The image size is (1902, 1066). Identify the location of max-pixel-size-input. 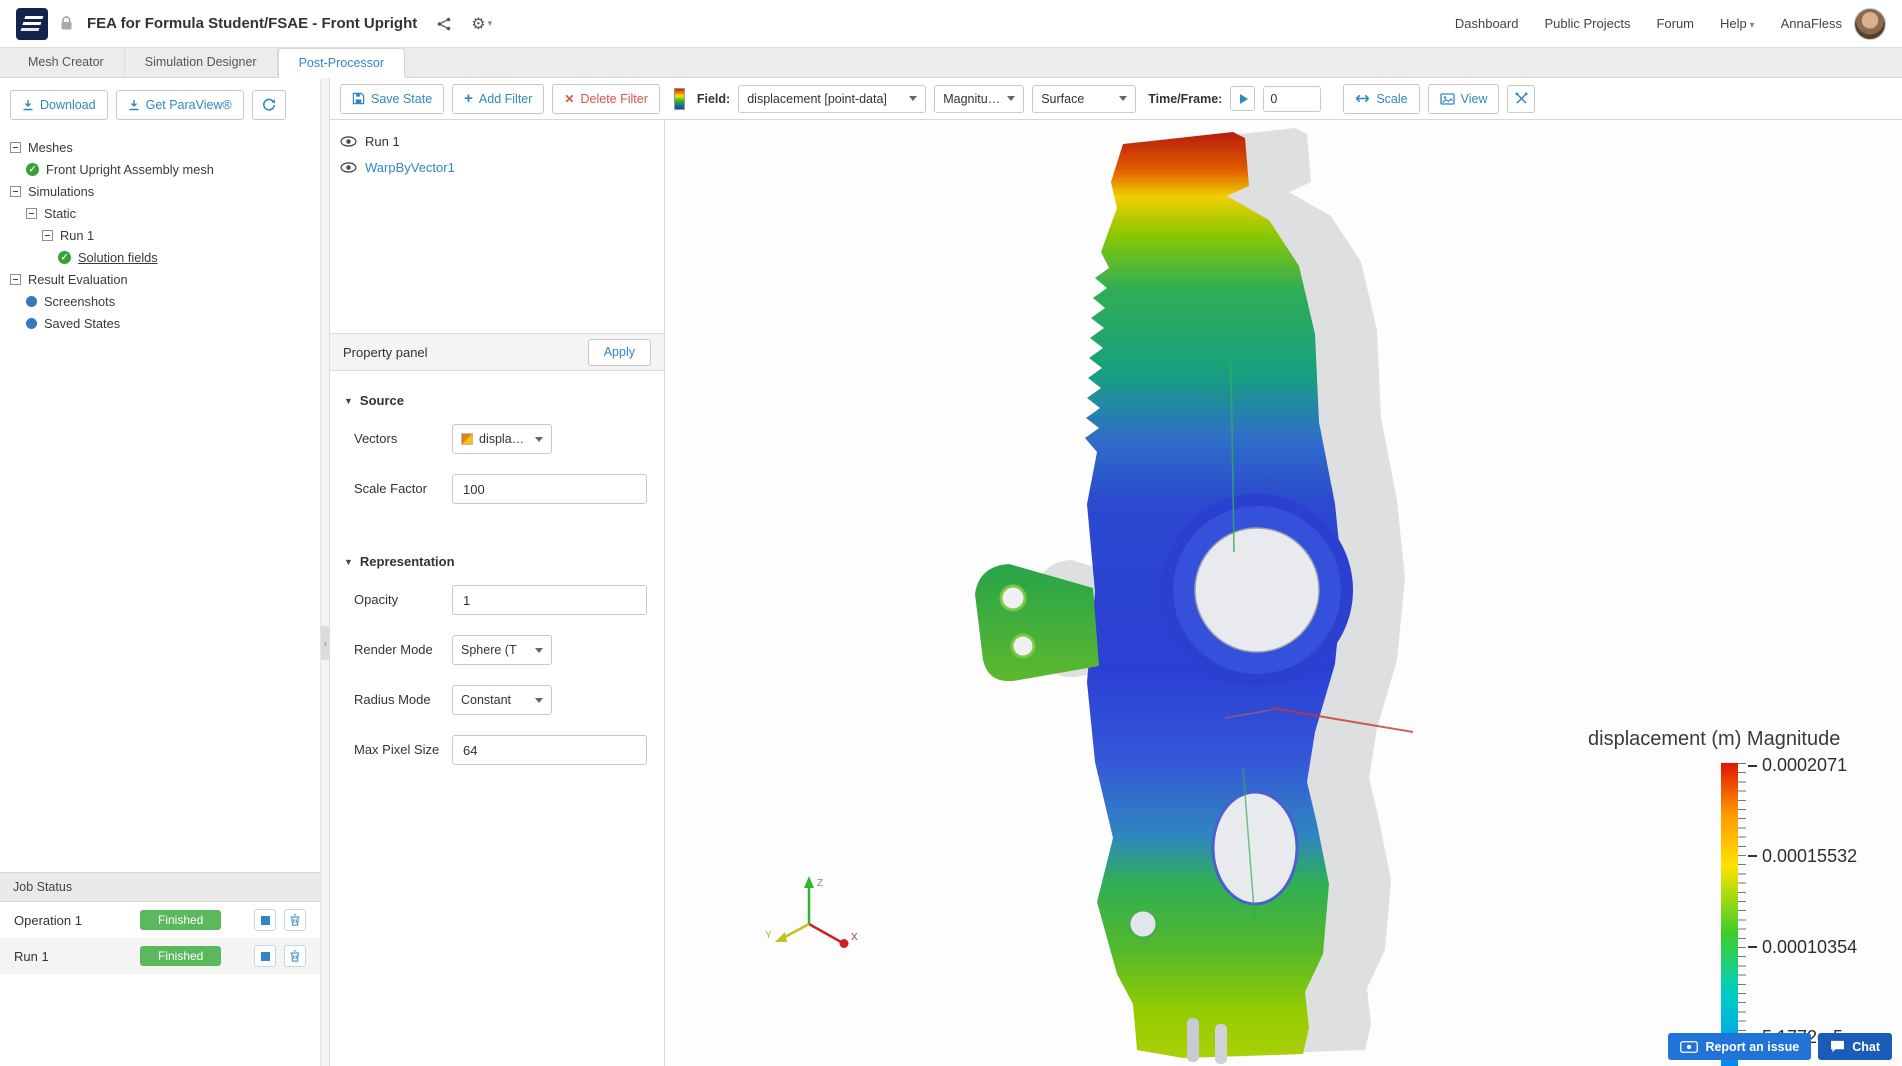
(549, 750).